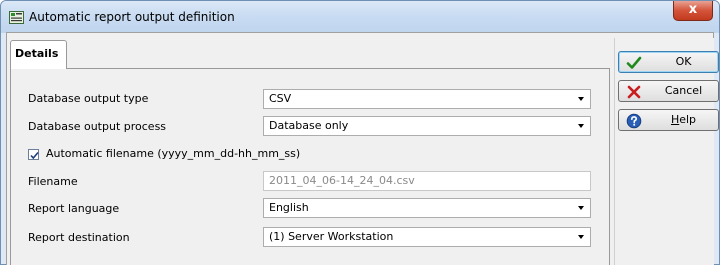 The height and width of the screenshot is (265, 720). What do you see at coordinates (38, 54) in the screenshot?
I see `tab-details: Details` at bounding box center [38, 54].